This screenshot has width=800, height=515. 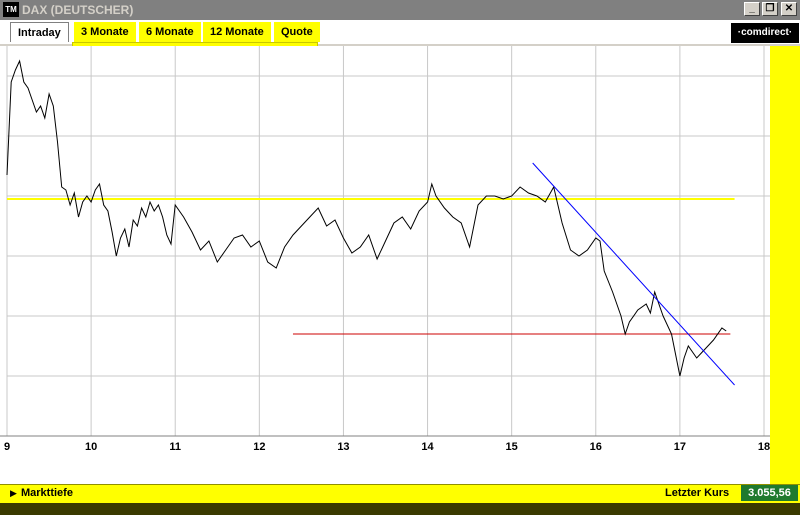 What do you see at coordinates (259, 447) in the screenshot?
I see `x-tick-label: 12` at bounding box center [259, 447].